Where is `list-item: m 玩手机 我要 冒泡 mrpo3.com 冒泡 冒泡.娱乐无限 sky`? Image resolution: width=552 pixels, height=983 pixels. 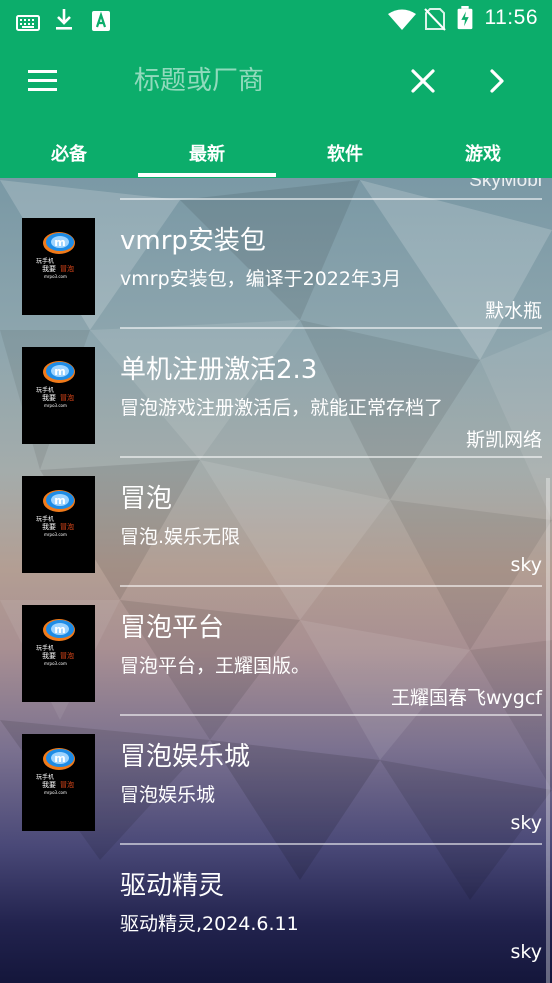 list-item: m 玩手机 我要 冒泡 mrpo3.com 冒泡 冒泡.娱乐无限 sky is located at coordinates (276, 506).